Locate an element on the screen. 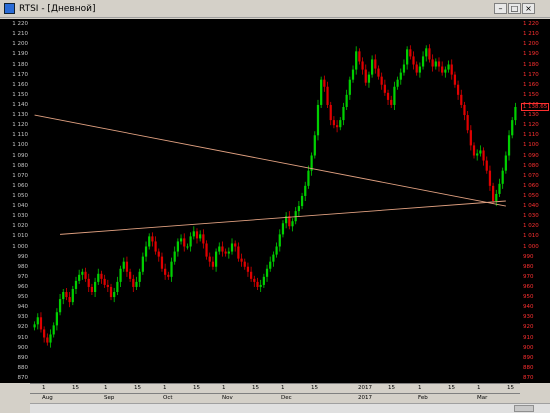 The height and width of the screenshot is (413, 550). price-tick-label: 1 090 is located at coordinates (20, 155).